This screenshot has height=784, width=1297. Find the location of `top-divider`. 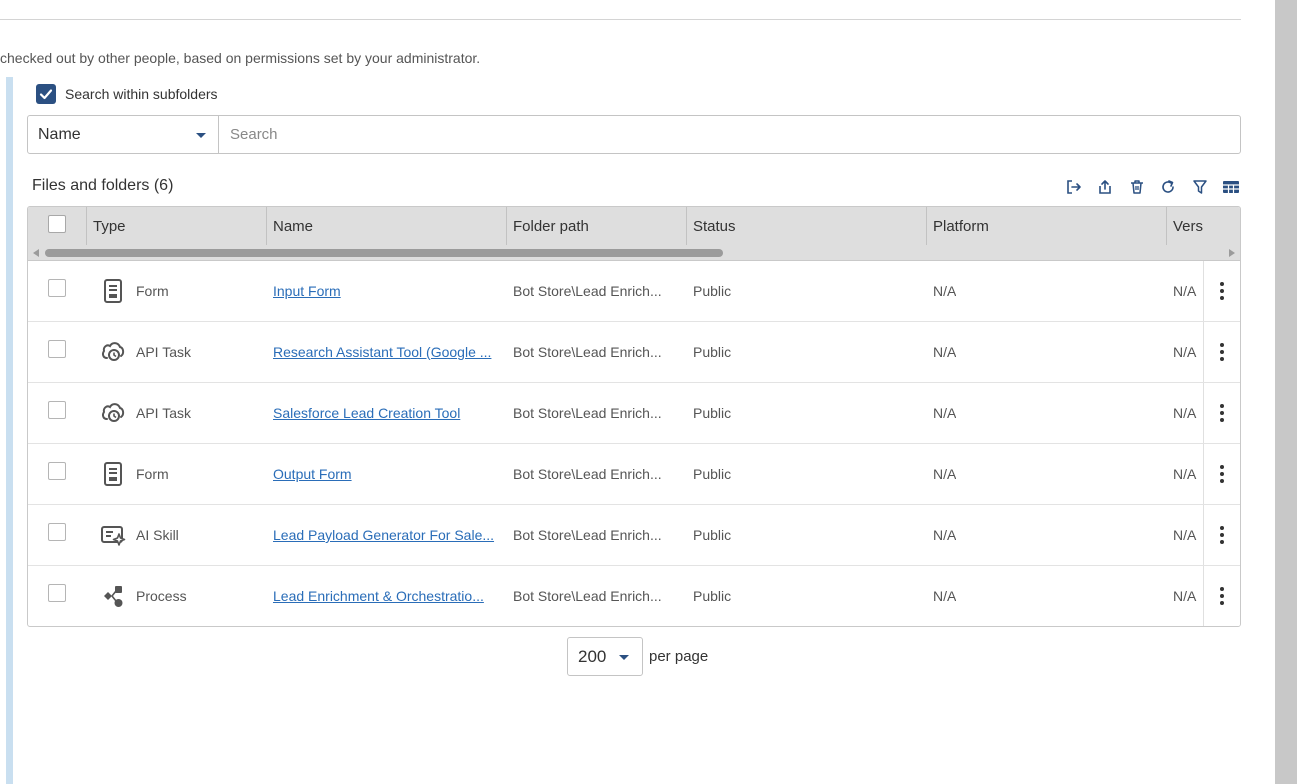

top-divider is located at coordinates (620, 19).